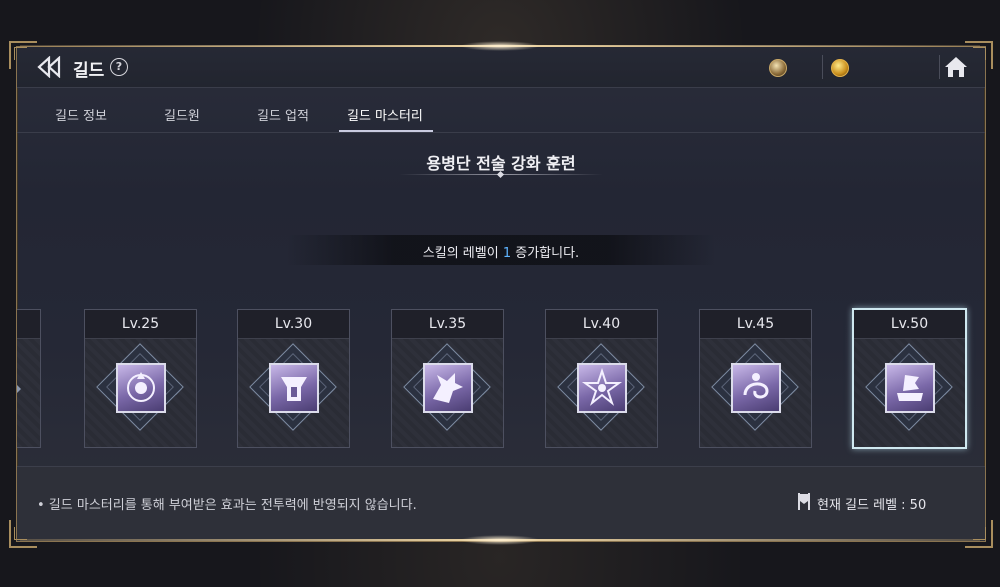 This screenshot has height=587, width=1000. I want to click on mastery-card-lv35: Lv.35, so click(447, 378).